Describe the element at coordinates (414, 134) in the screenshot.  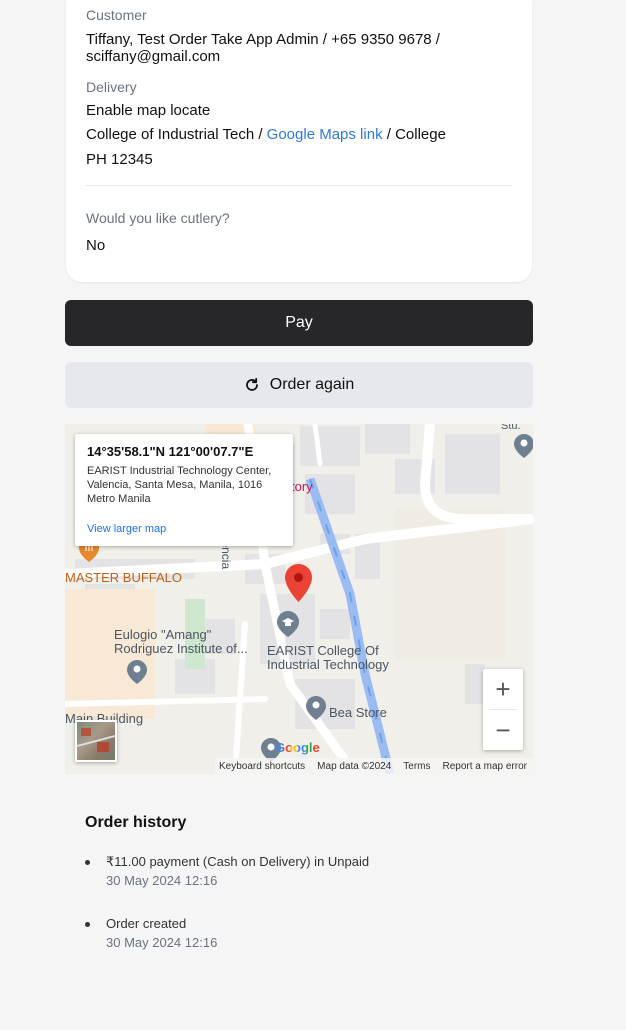
I see `address-suffix: / College` at that location.